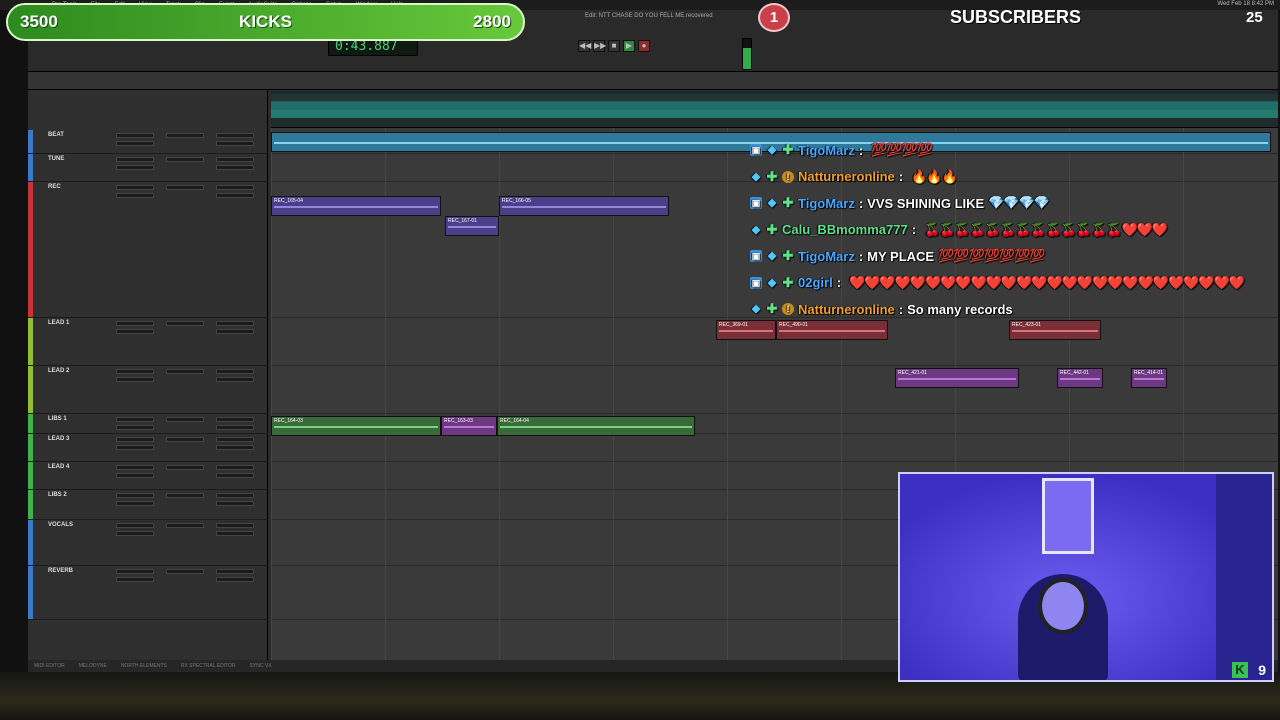 The image size is (1280, 720). I want to click on track-header: LIBS 2, so click(148, 505).